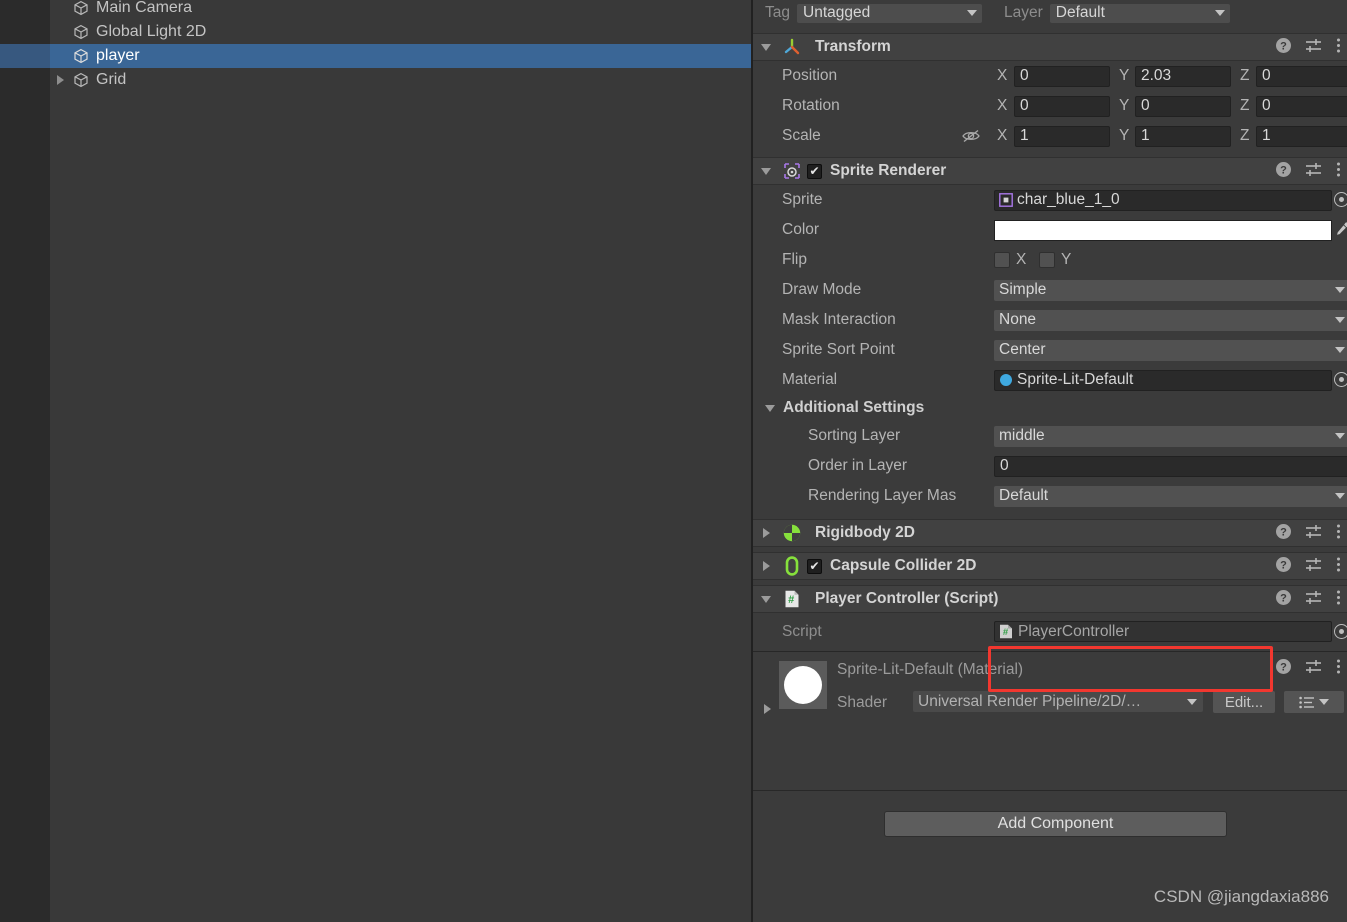  Describe the element at coordinates (1068, 199) in the screenshot. I see `sprite-value: char_blue_1_0` at that location.